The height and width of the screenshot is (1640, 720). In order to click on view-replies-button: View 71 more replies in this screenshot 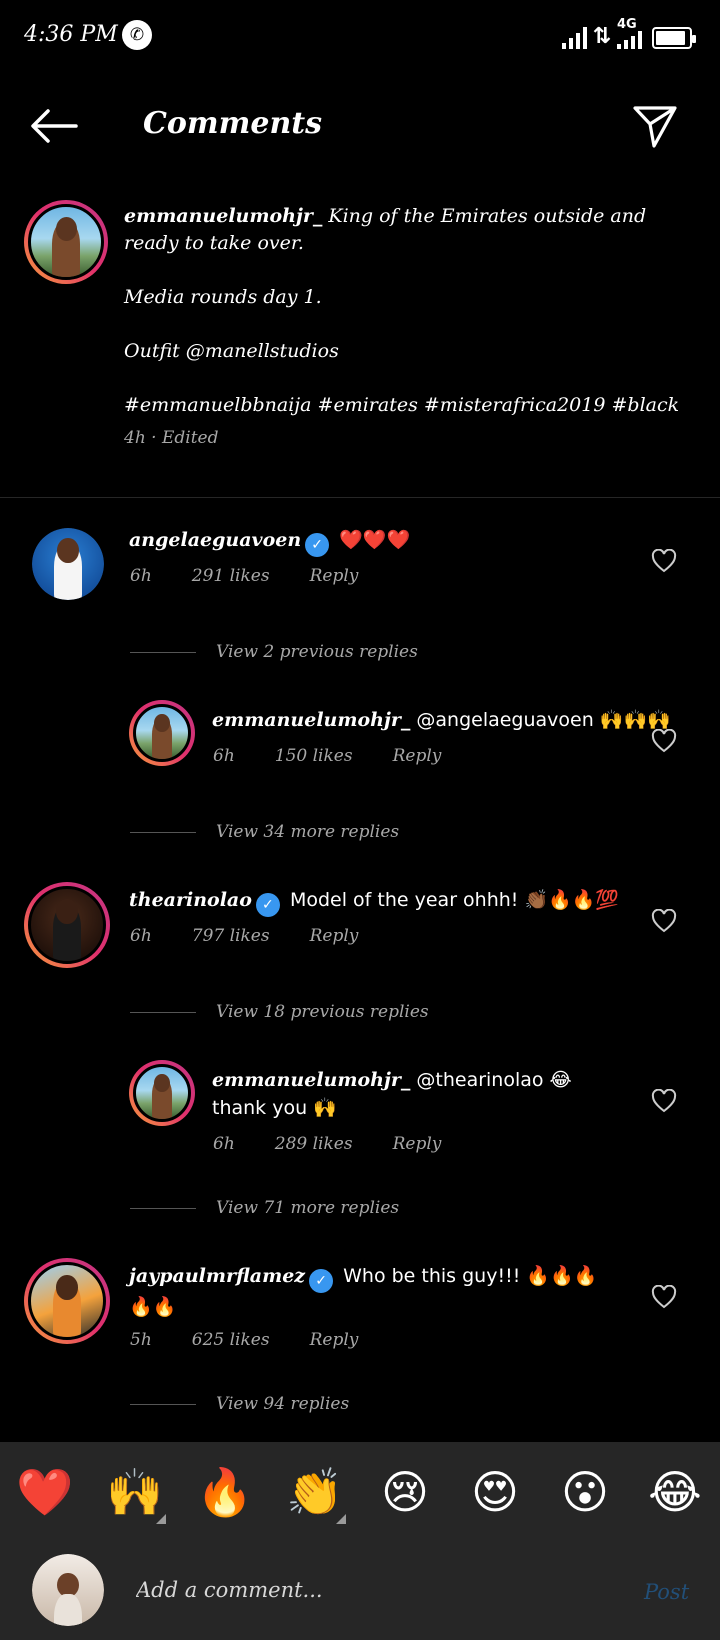, I will do `click(264, 1208)`.